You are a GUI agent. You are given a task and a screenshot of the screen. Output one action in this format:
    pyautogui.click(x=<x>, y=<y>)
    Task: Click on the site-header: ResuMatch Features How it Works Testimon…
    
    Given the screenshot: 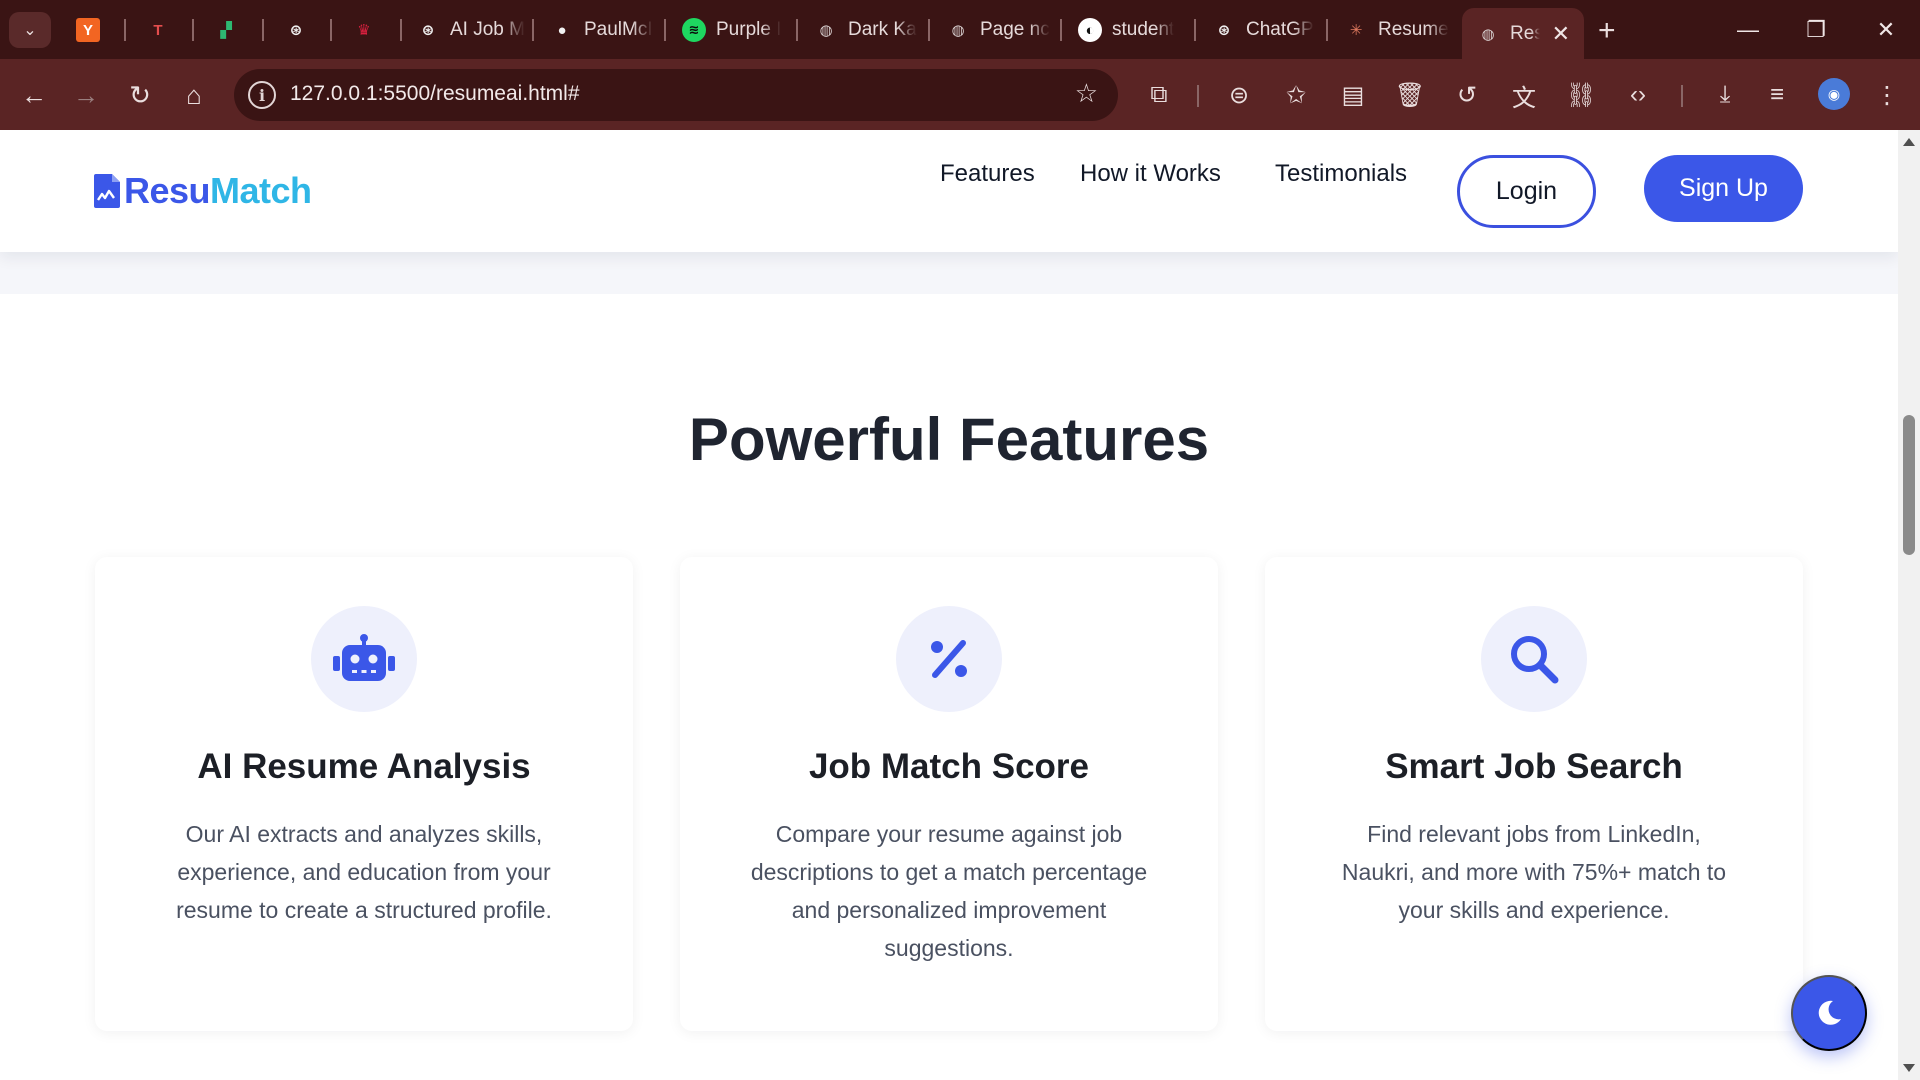 What is the action you would take?
    pyautogui.click(x=949, y=191)
    